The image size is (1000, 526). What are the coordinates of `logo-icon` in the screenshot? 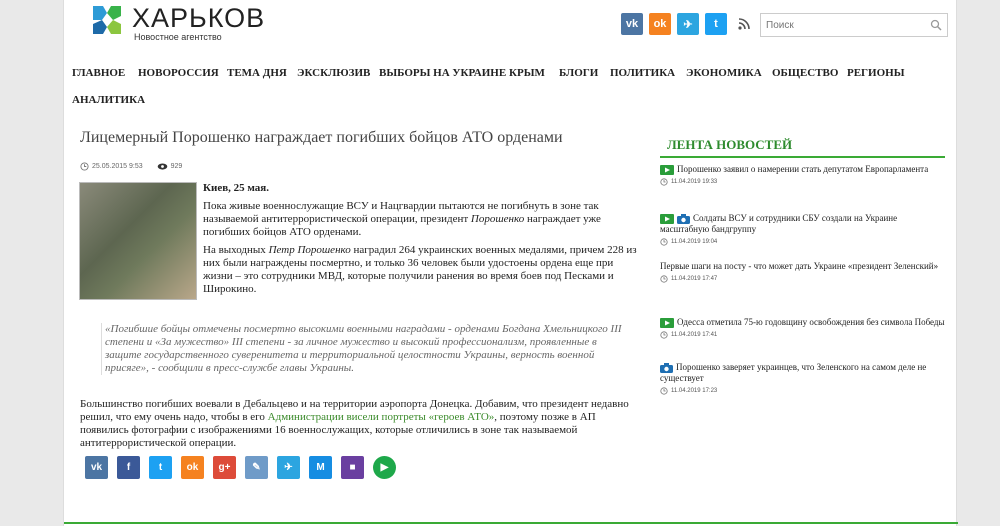 It's located at (107, 20).